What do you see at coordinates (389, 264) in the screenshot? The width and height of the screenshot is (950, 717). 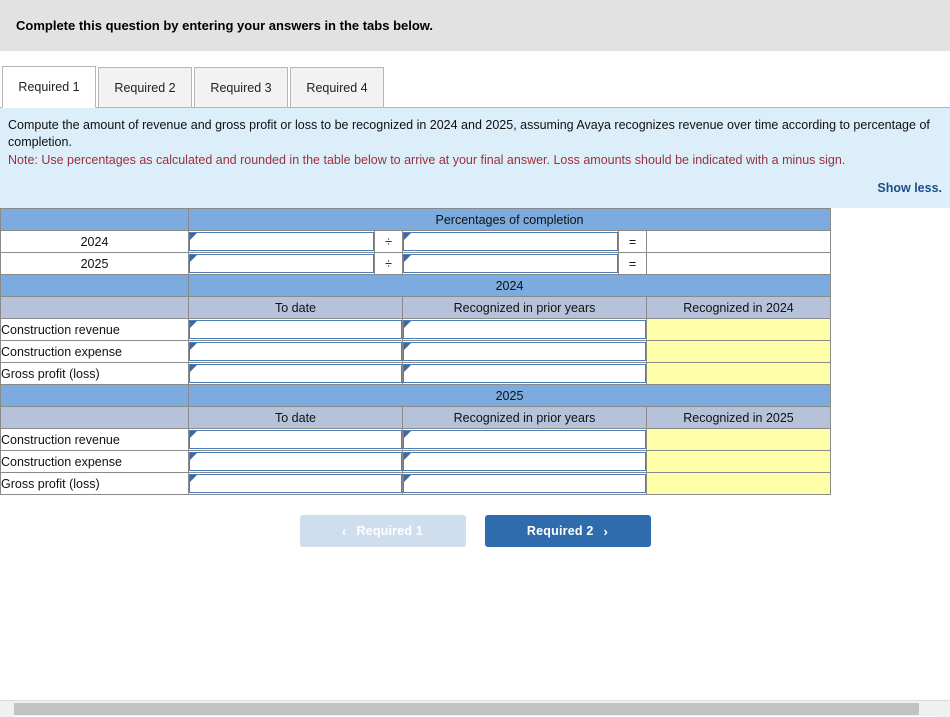 I see `divide-symbol-2025: ÷` at bounding box center [389, 264].